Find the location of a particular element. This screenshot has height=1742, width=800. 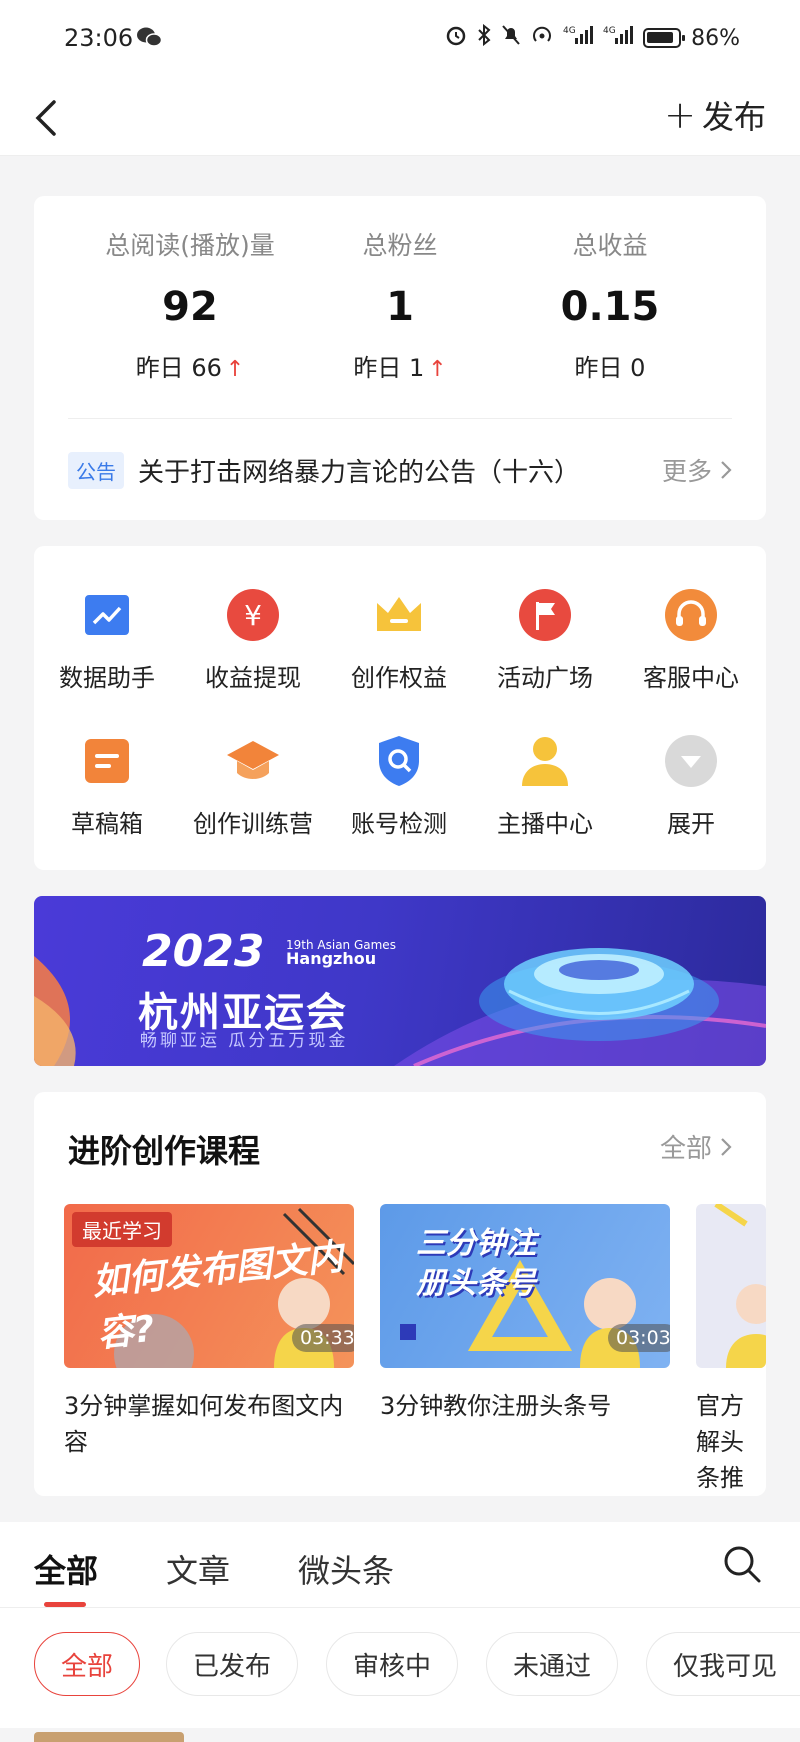

tool-income-withdraw: ¥ 收益提现 is located at coordinates (253, 639).